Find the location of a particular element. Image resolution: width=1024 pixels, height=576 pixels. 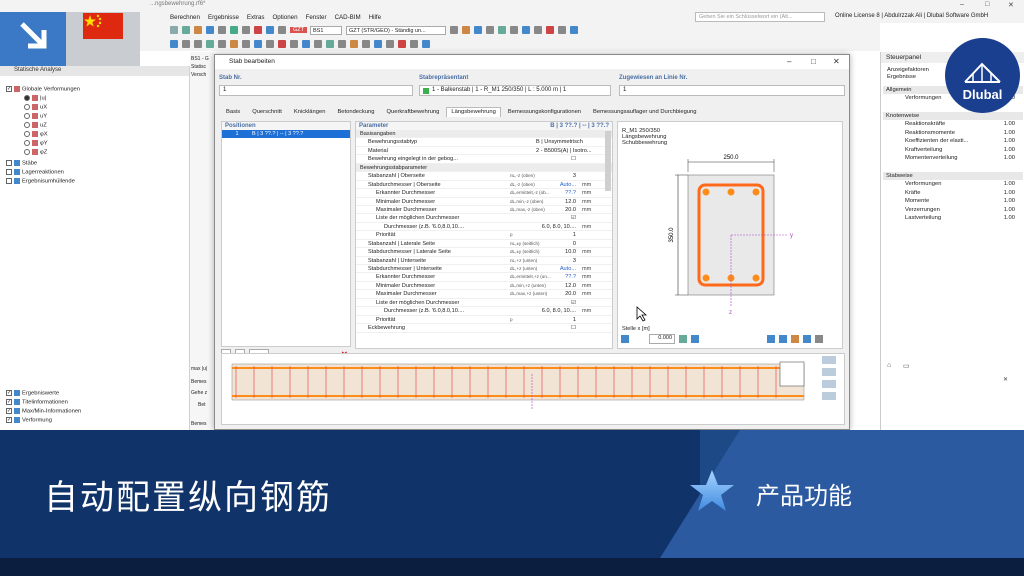

menu-hilfe: Hilfe is located at coordinates (375, 17).